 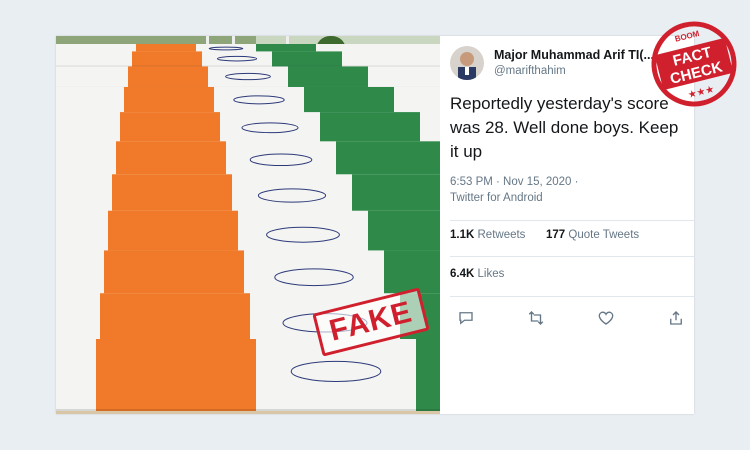 I want to click on user-handle: @marifthahim, so click(x=530, y=71).